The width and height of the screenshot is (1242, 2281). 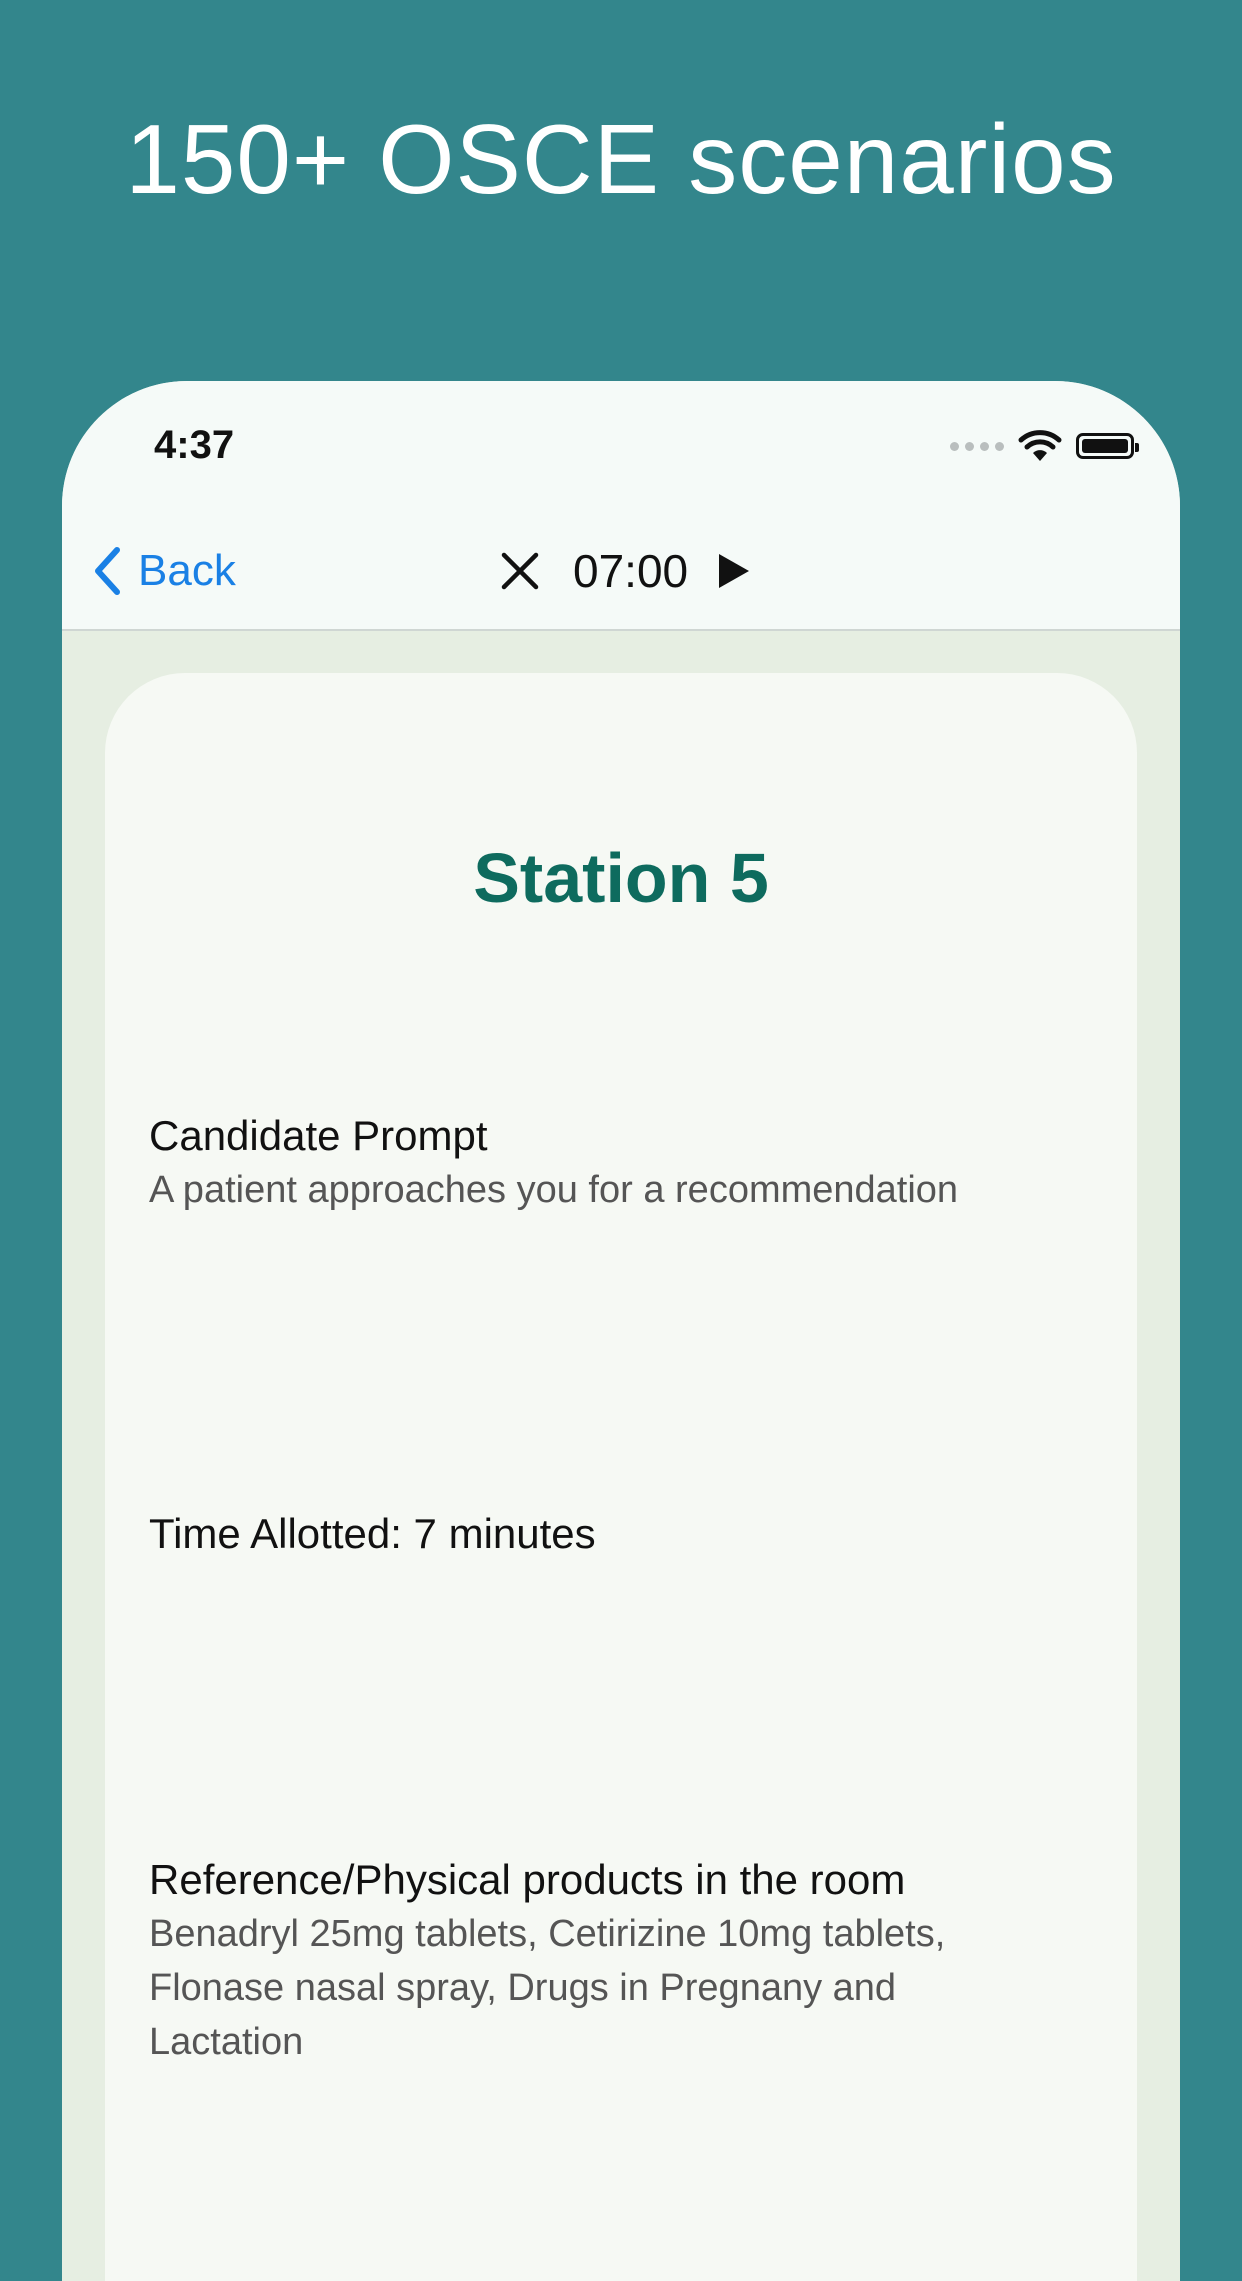 I want to click on top-bar: 4:37 Back 07:00, so click(x=621, y=506).